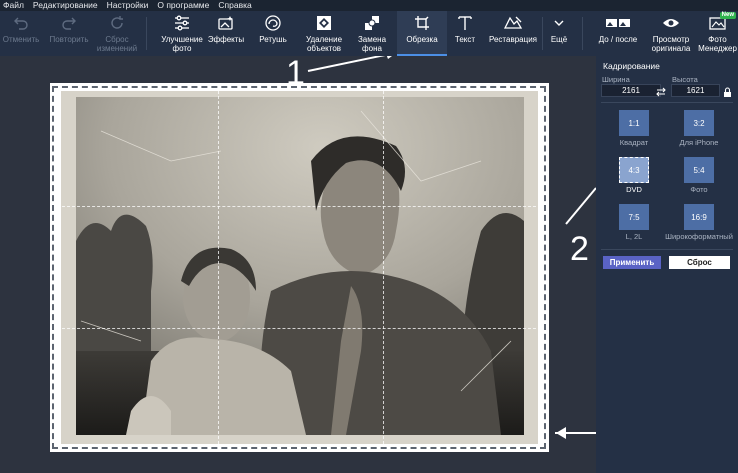 Image resolution: width=738 pixels, height=473 pixels. What do you see at coordinates (699, 123) in the screenshot?
I see `ratio-value: 3:2` at bounding box center [699, 123].